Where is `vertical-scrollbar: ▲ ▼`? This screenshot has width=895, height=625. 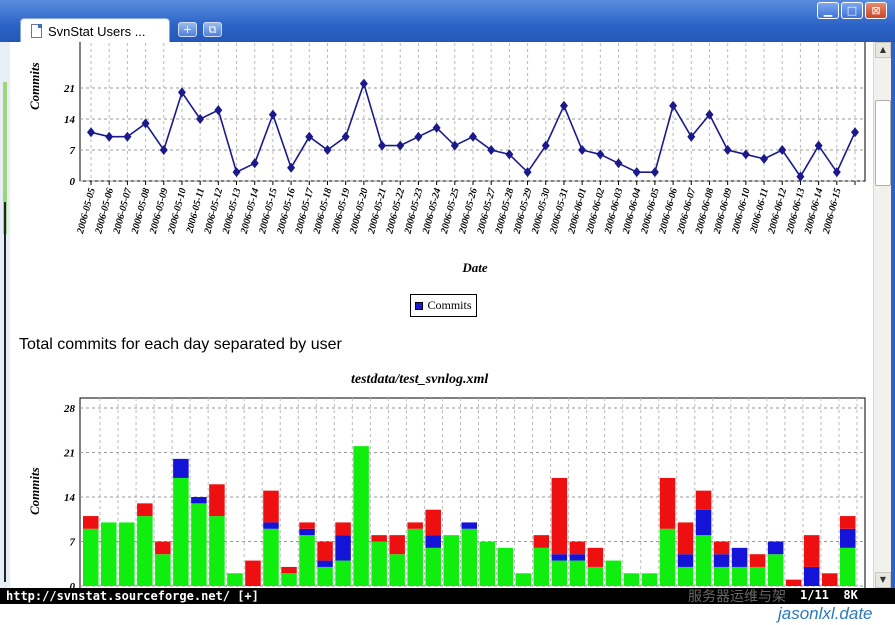 vertical-scrollbar: ▲ ▼ is located at coordinates (882, 315).